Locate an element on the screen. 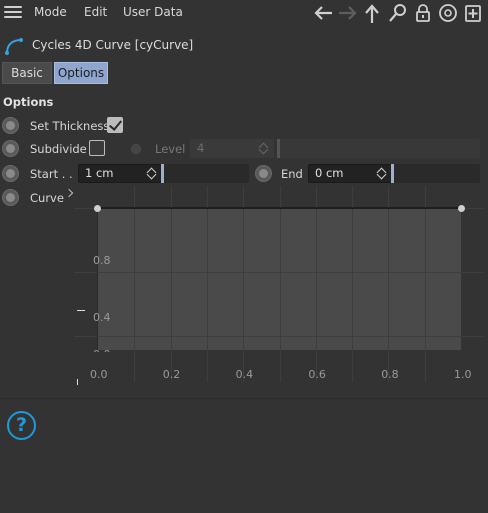 The height and width of the screenshot is (513, 488). x-tick-label: 0.4 is located at coordinates (244, 374).